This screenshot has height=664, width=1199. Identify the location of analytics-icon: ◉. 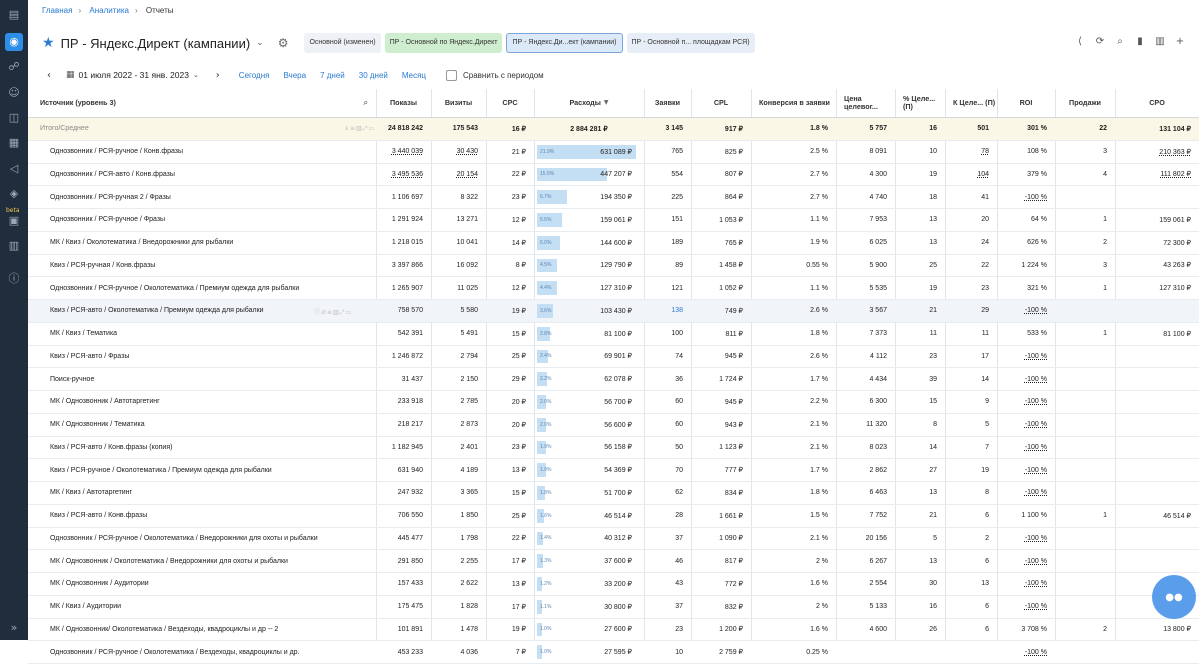
(14, 42).